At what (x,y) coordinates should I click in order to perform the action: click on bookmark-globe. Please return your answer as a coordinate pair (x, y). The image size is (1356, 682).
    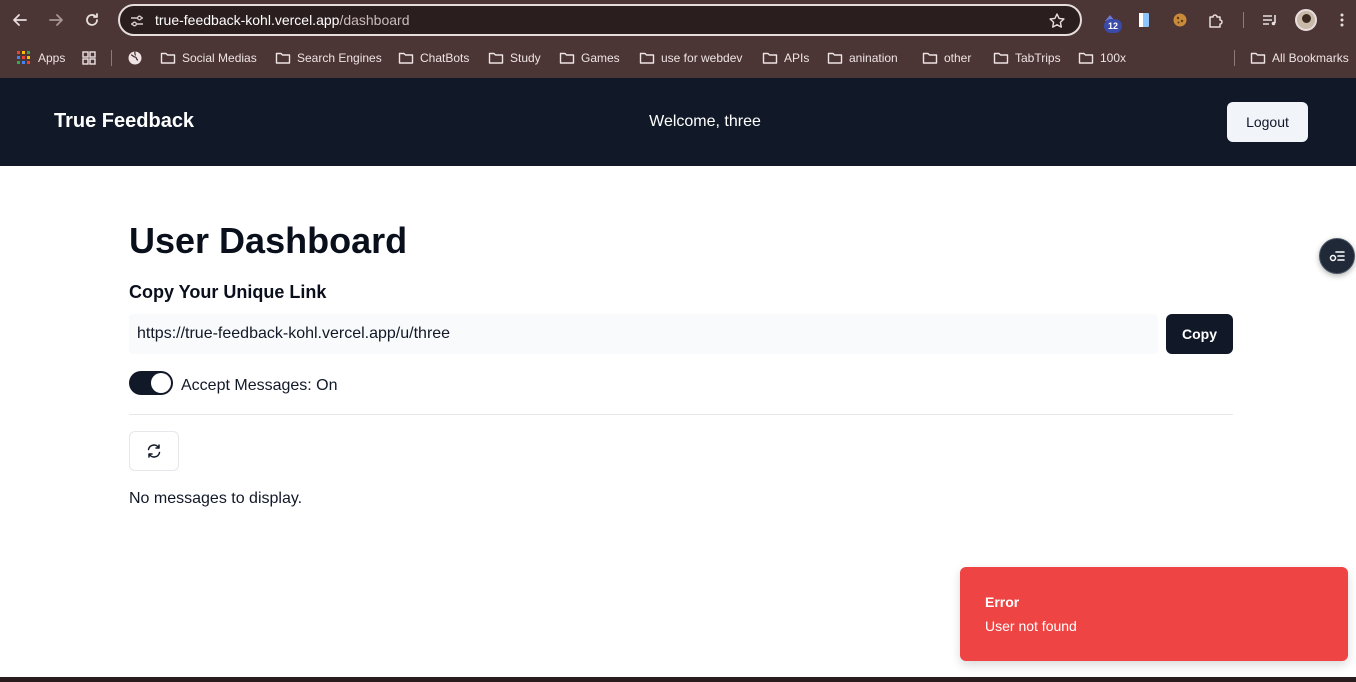
    Looking at the image, I should click on (135, 58).